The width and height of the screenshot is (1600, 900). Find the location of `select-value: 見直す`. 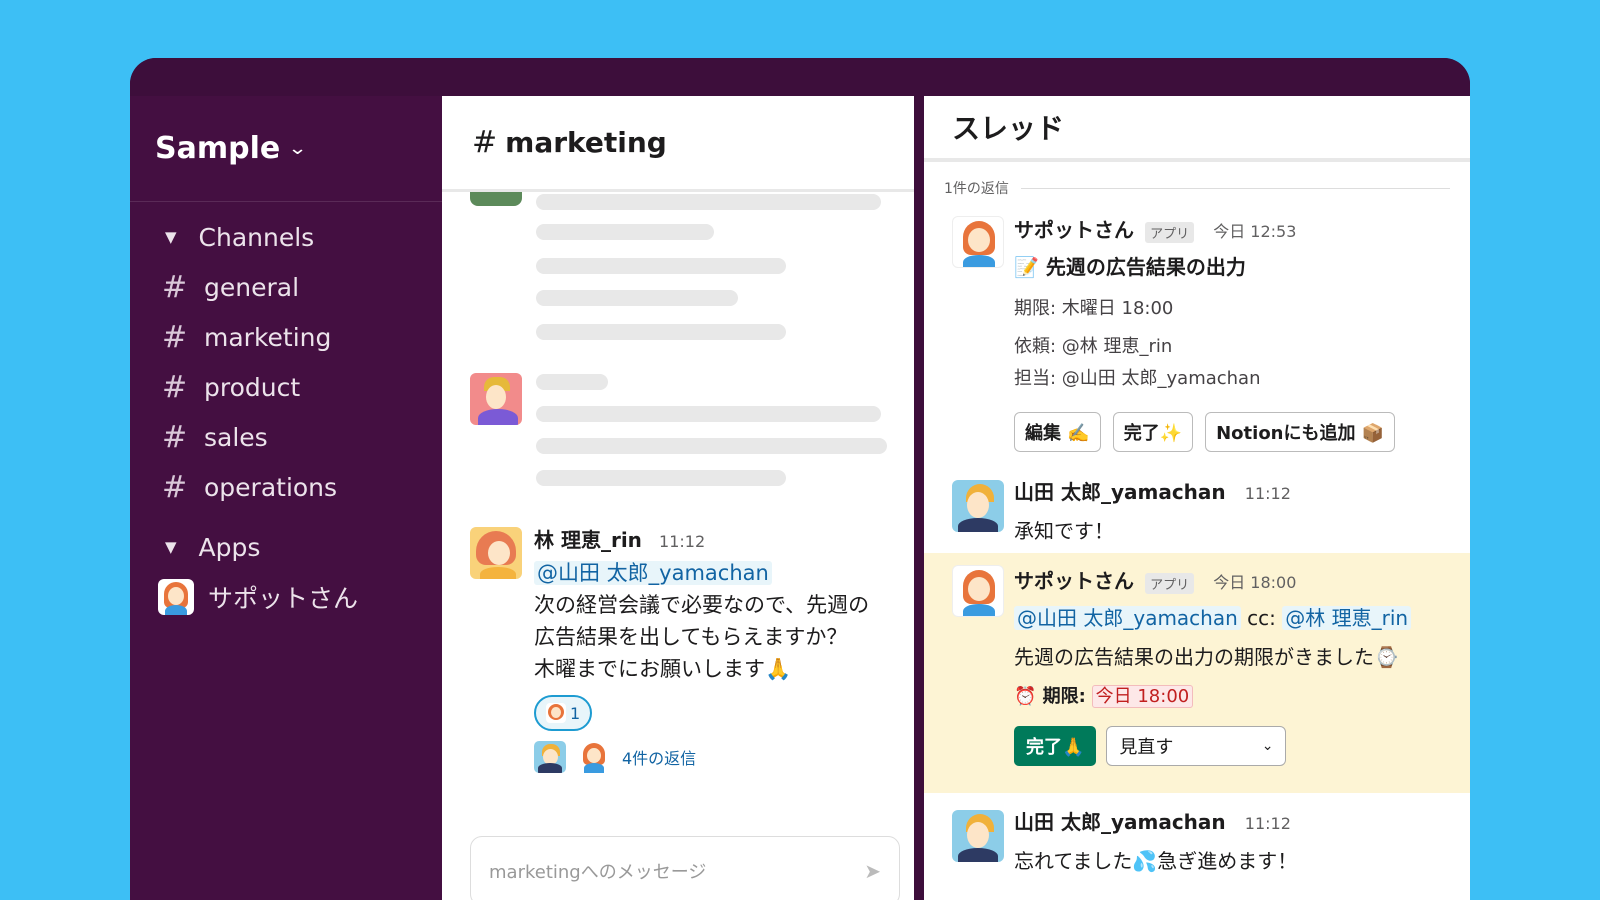

select-value: 見直す is located at coordinates (1146, 747).